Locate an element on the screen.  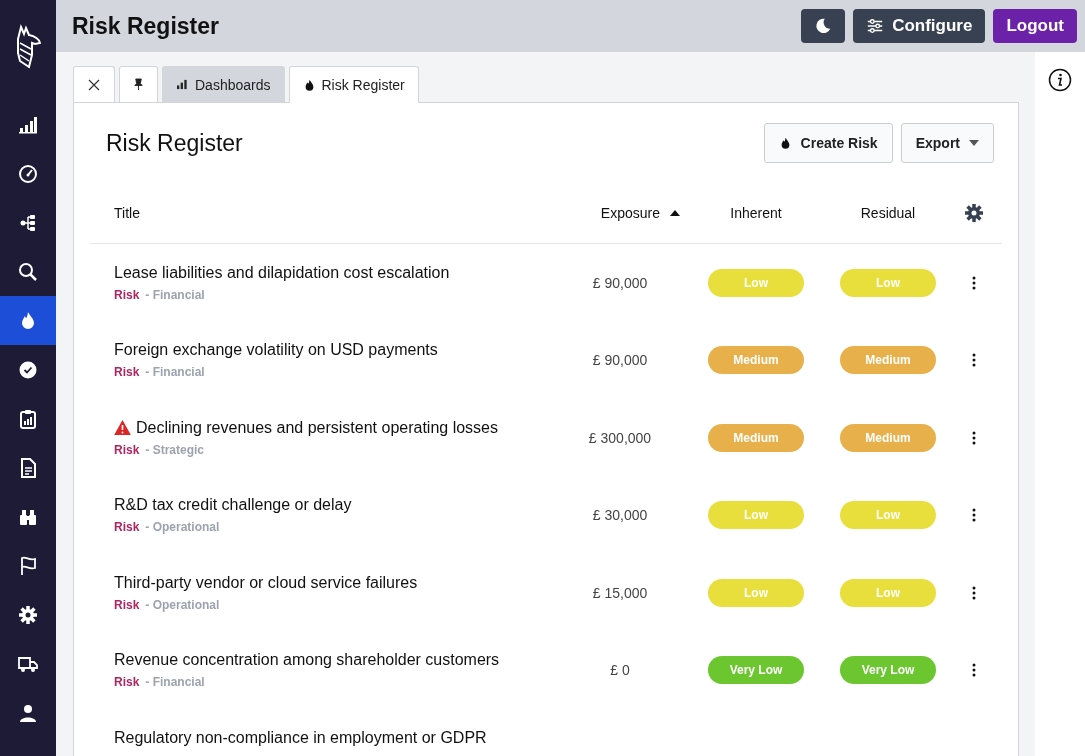
risk-title: Third-party vendor or cloud service failures is located at coordinates (266, 582).